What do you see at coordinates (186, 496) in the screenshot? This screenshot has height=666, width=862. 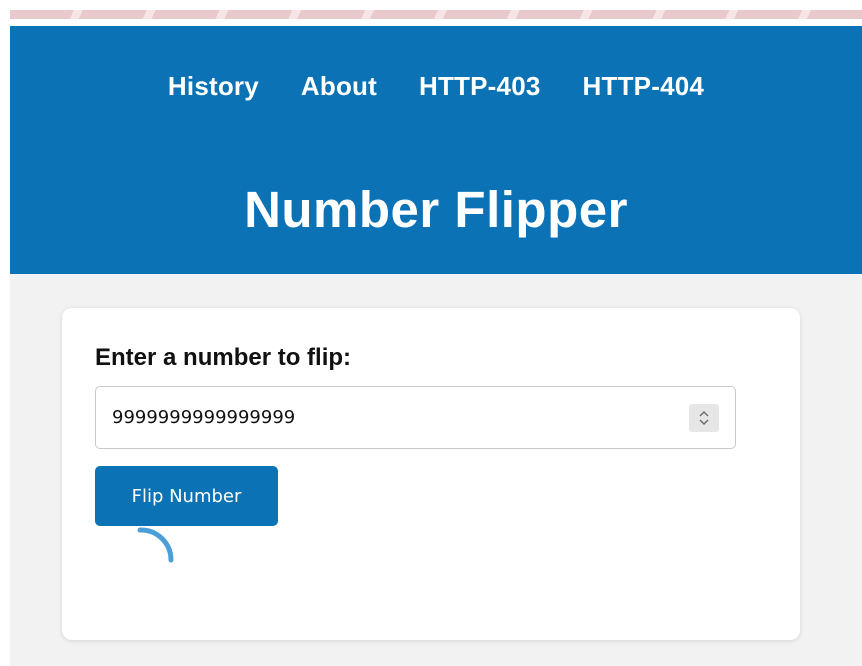 I see `flip-number-button: Flip Number` at bounding box center [186, 496].